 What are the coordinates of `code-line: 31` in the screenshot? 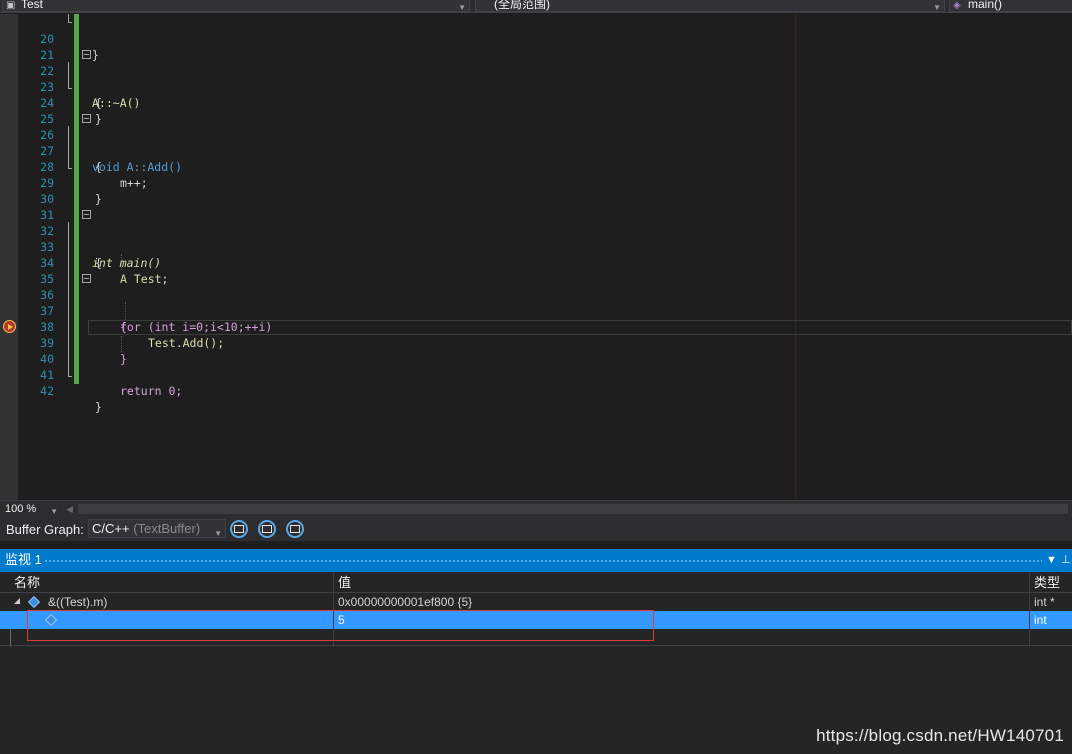 It's located at (545, 206).